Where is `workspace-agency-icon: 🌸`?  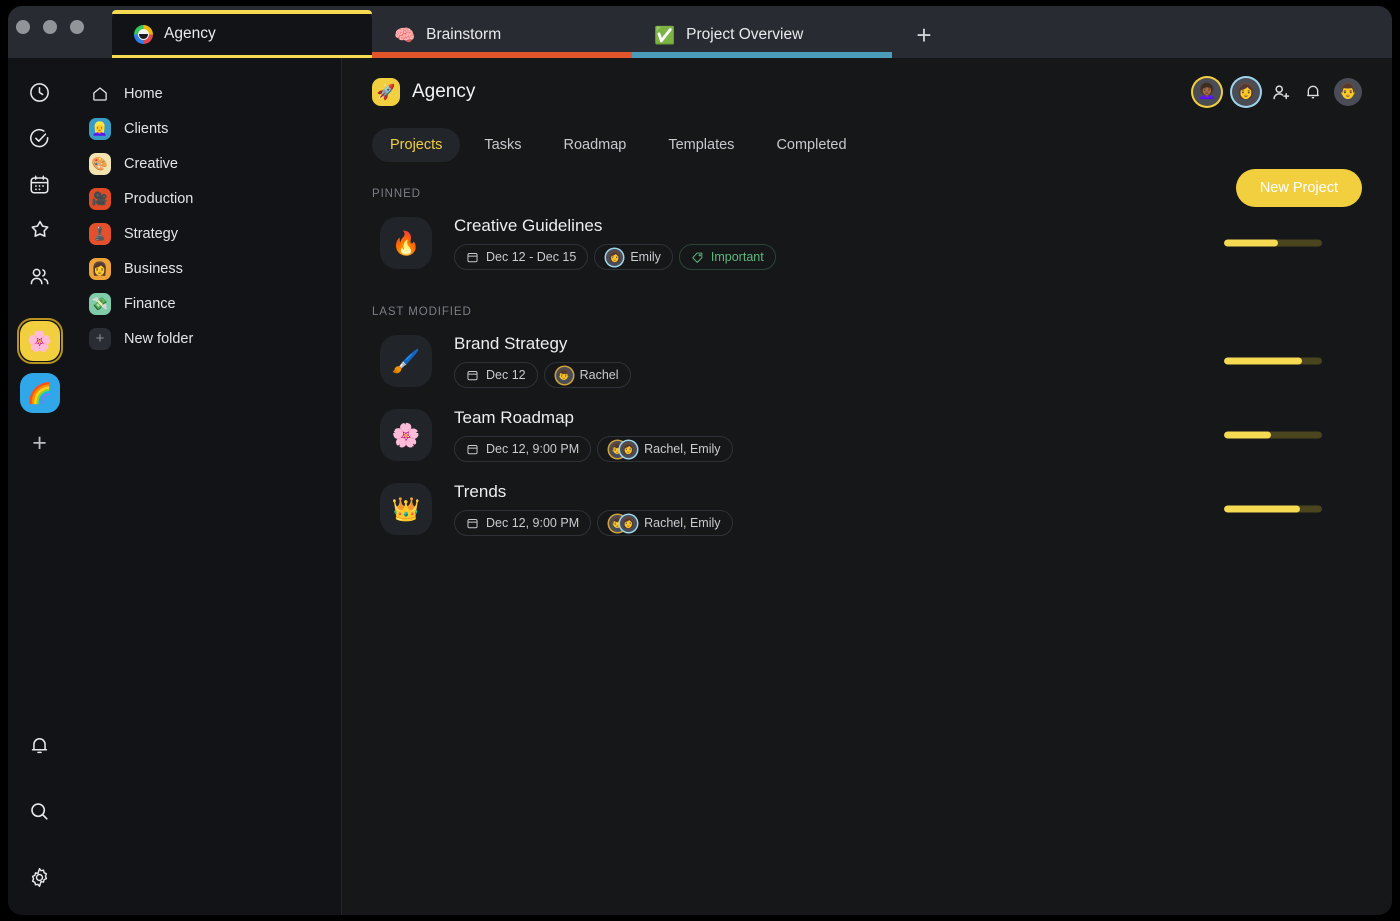 workspace-agency-icon: 🌸 is located at coordinates (39, 341).